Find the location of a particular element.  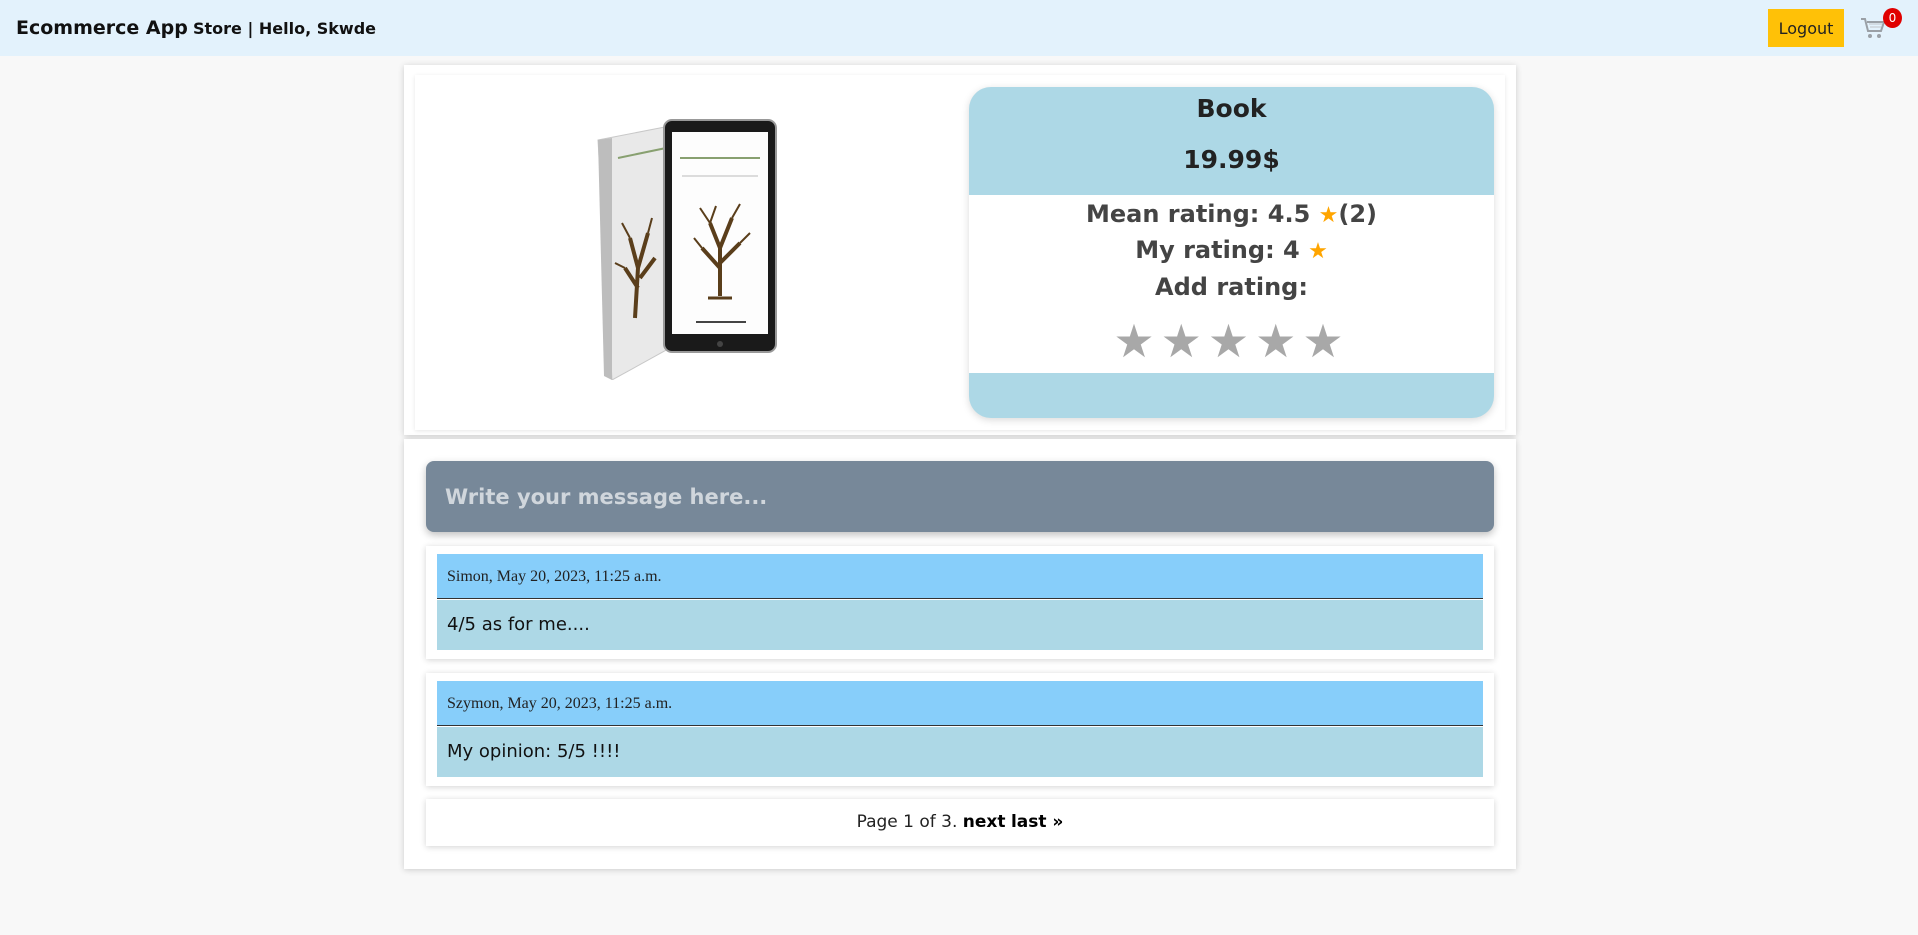

my-rating: My rating: 4 ★ is located at coordinates (1231, 250).